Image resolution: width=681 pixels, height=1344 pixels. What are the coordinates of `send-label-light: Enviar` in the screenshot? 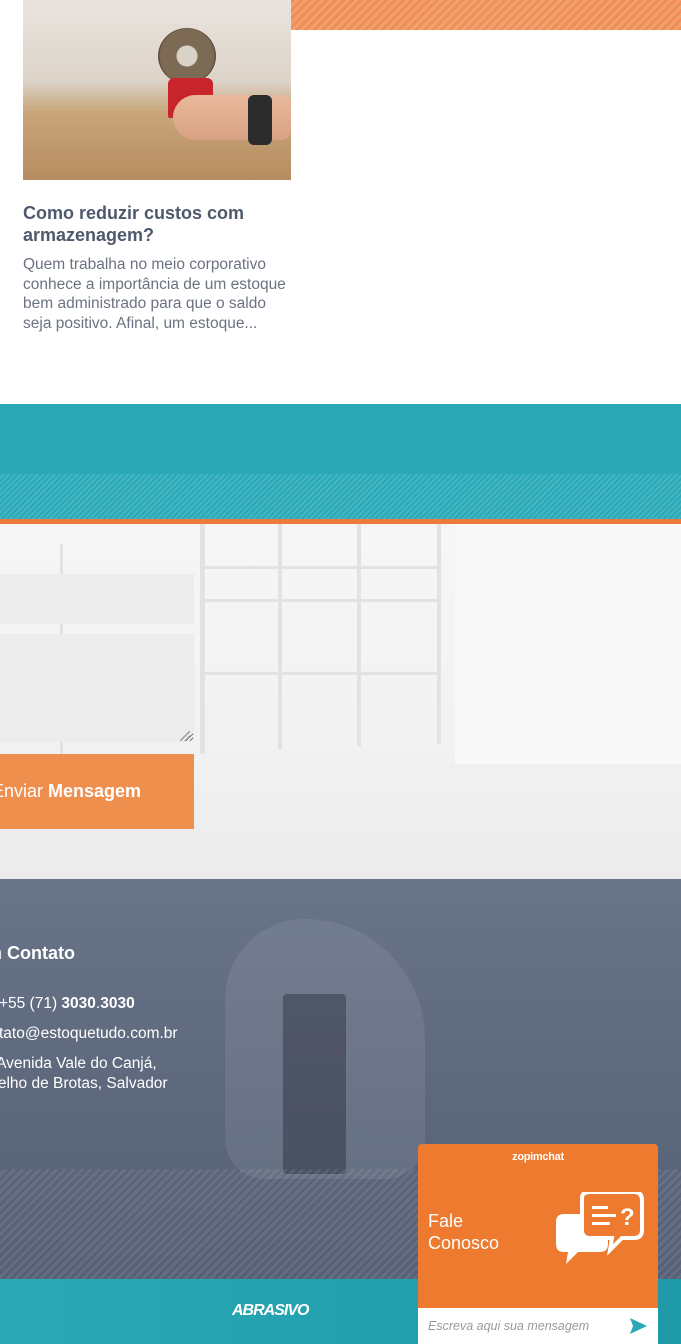 It's located at (22, 791).